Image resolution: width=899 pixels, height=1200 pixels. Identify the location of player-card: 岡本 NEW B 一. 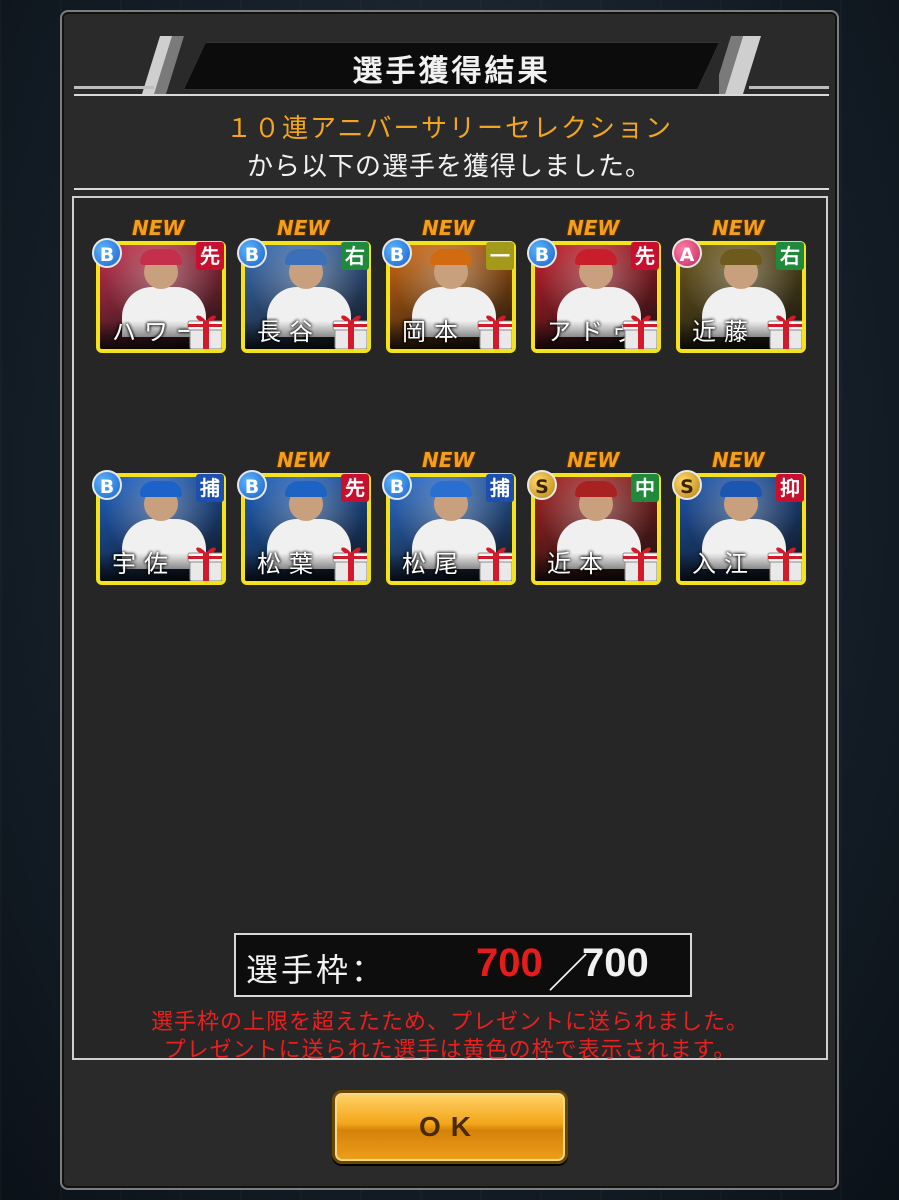
(449, 286).